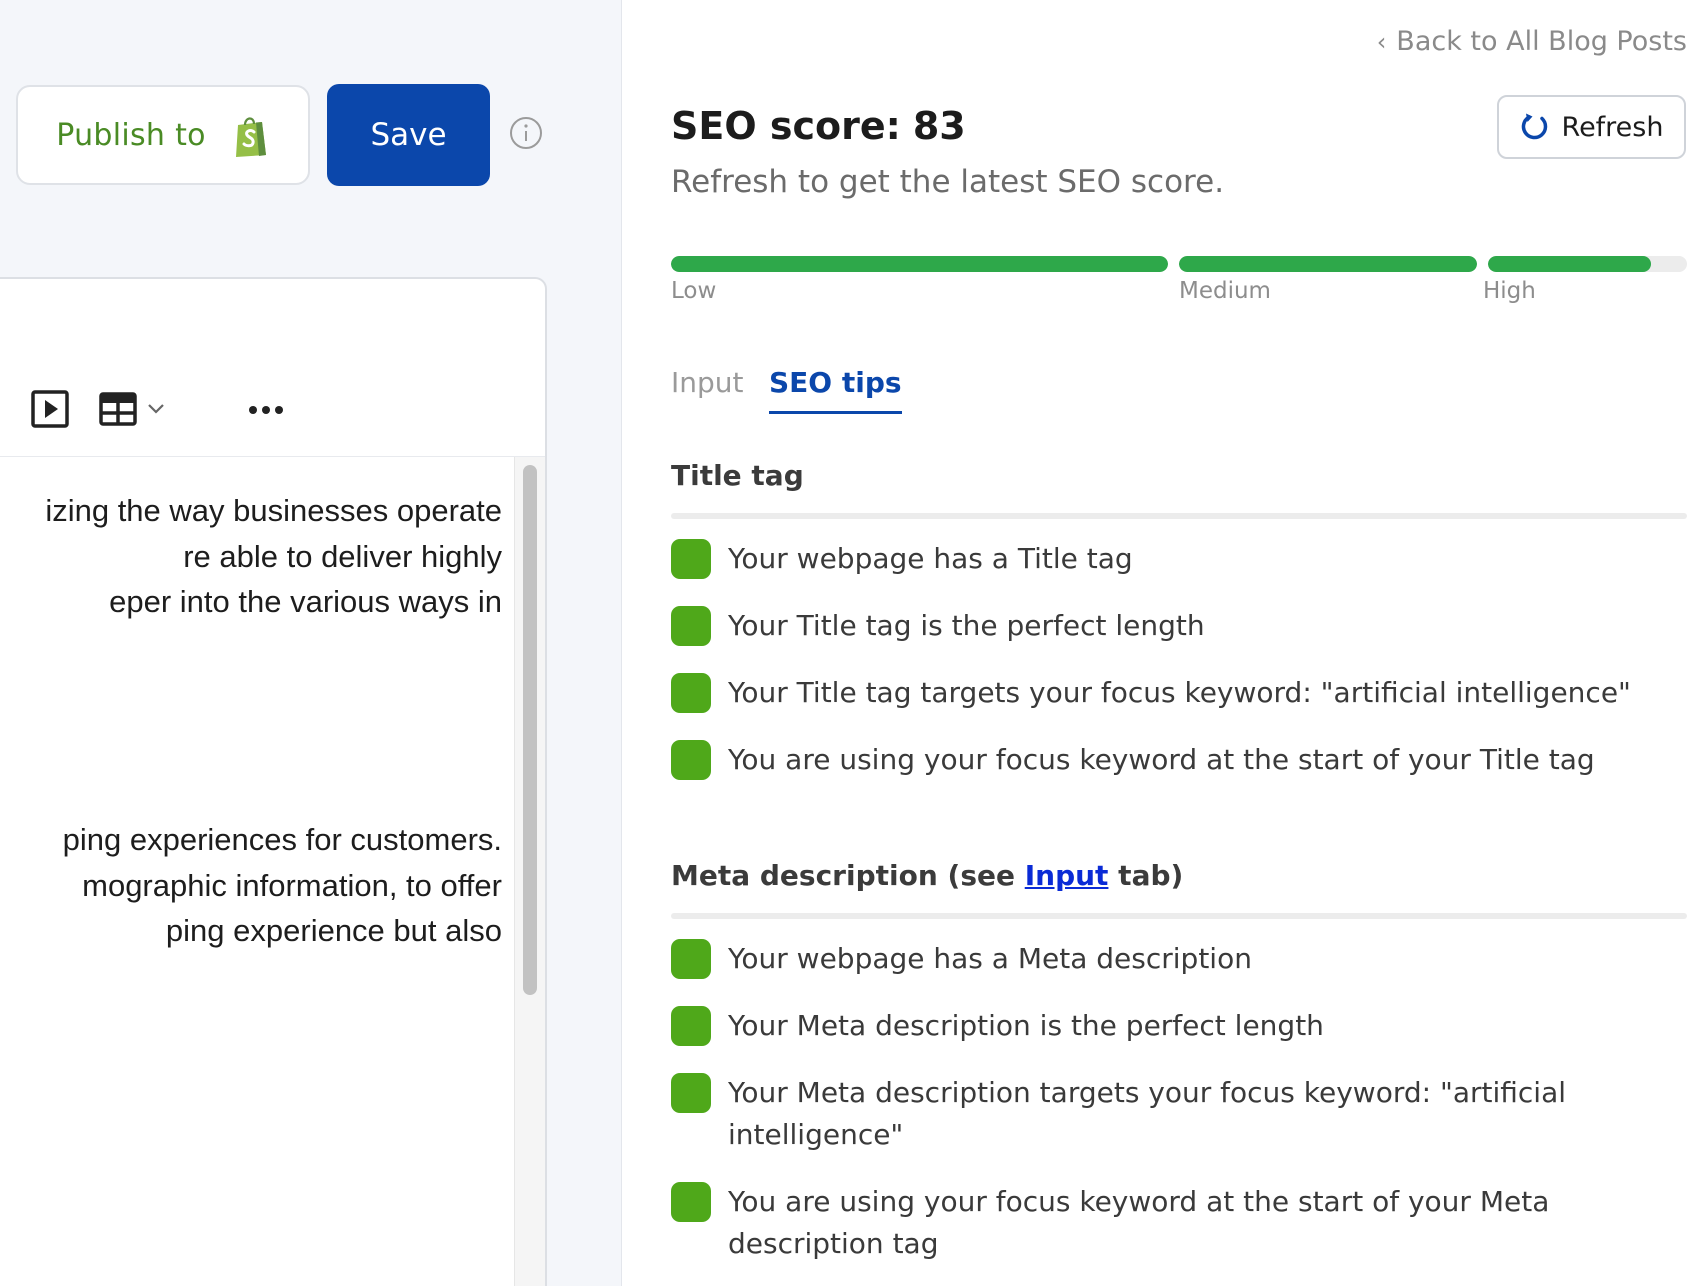  What do you see at coordinates (408, 135) in the screenshot?
I see `save-button: Save` at bounding box center [408, 135].